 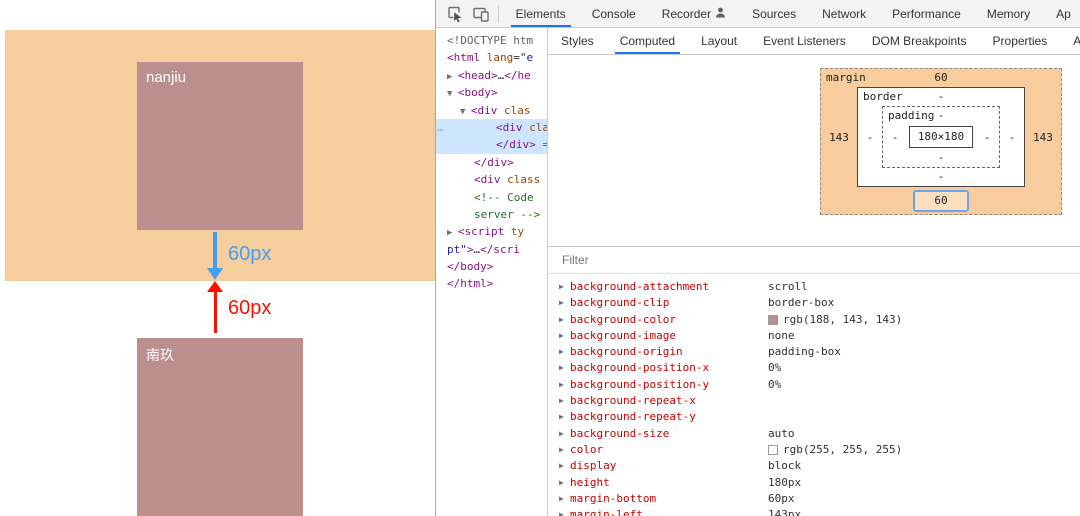 What do you see at coordinates (670, 260) in the screenshot?
I see `filter-input` at bounding box center [670, 260].